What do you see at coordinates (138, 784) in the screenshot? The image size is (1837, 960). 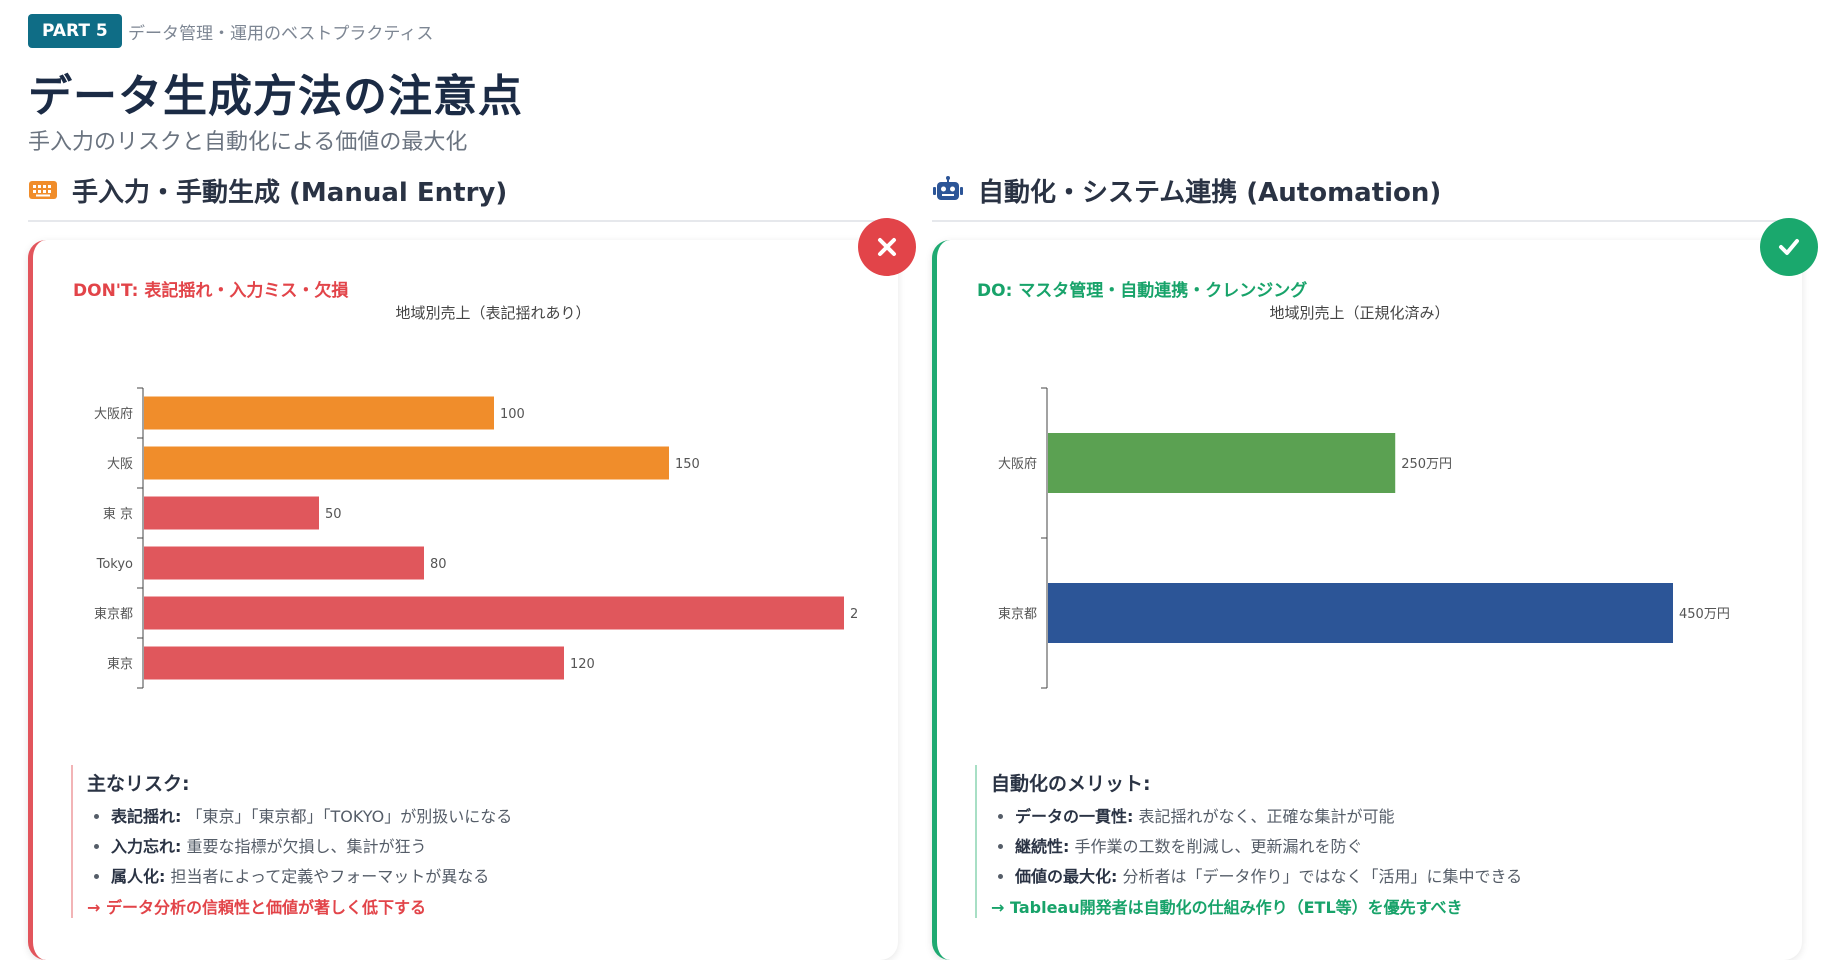 I see `risk-notes-title: 主なリスク:` at bounding box center [138, 784].